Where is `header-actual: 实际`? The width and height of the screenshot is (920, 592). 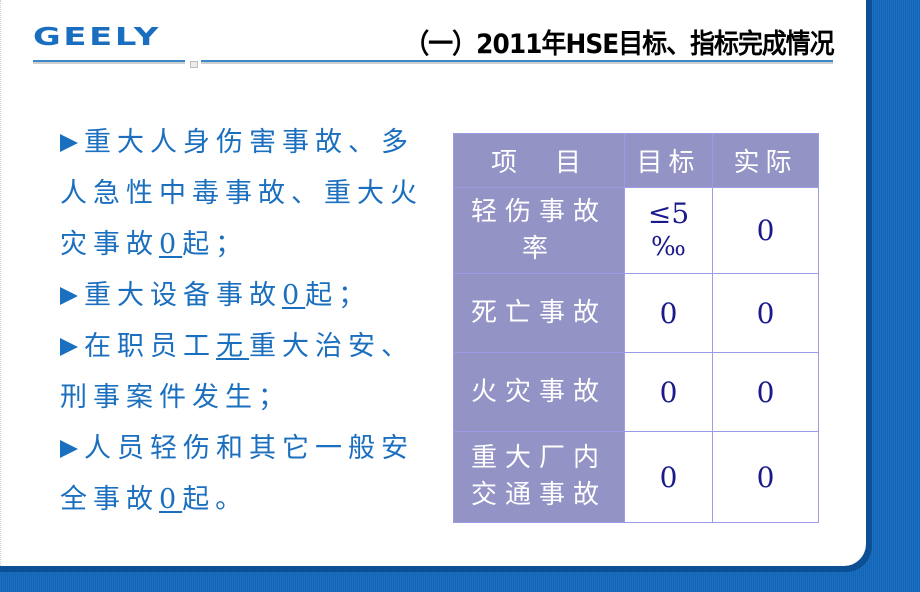 header-actual: 实际 is located at coordinates (765, 160).